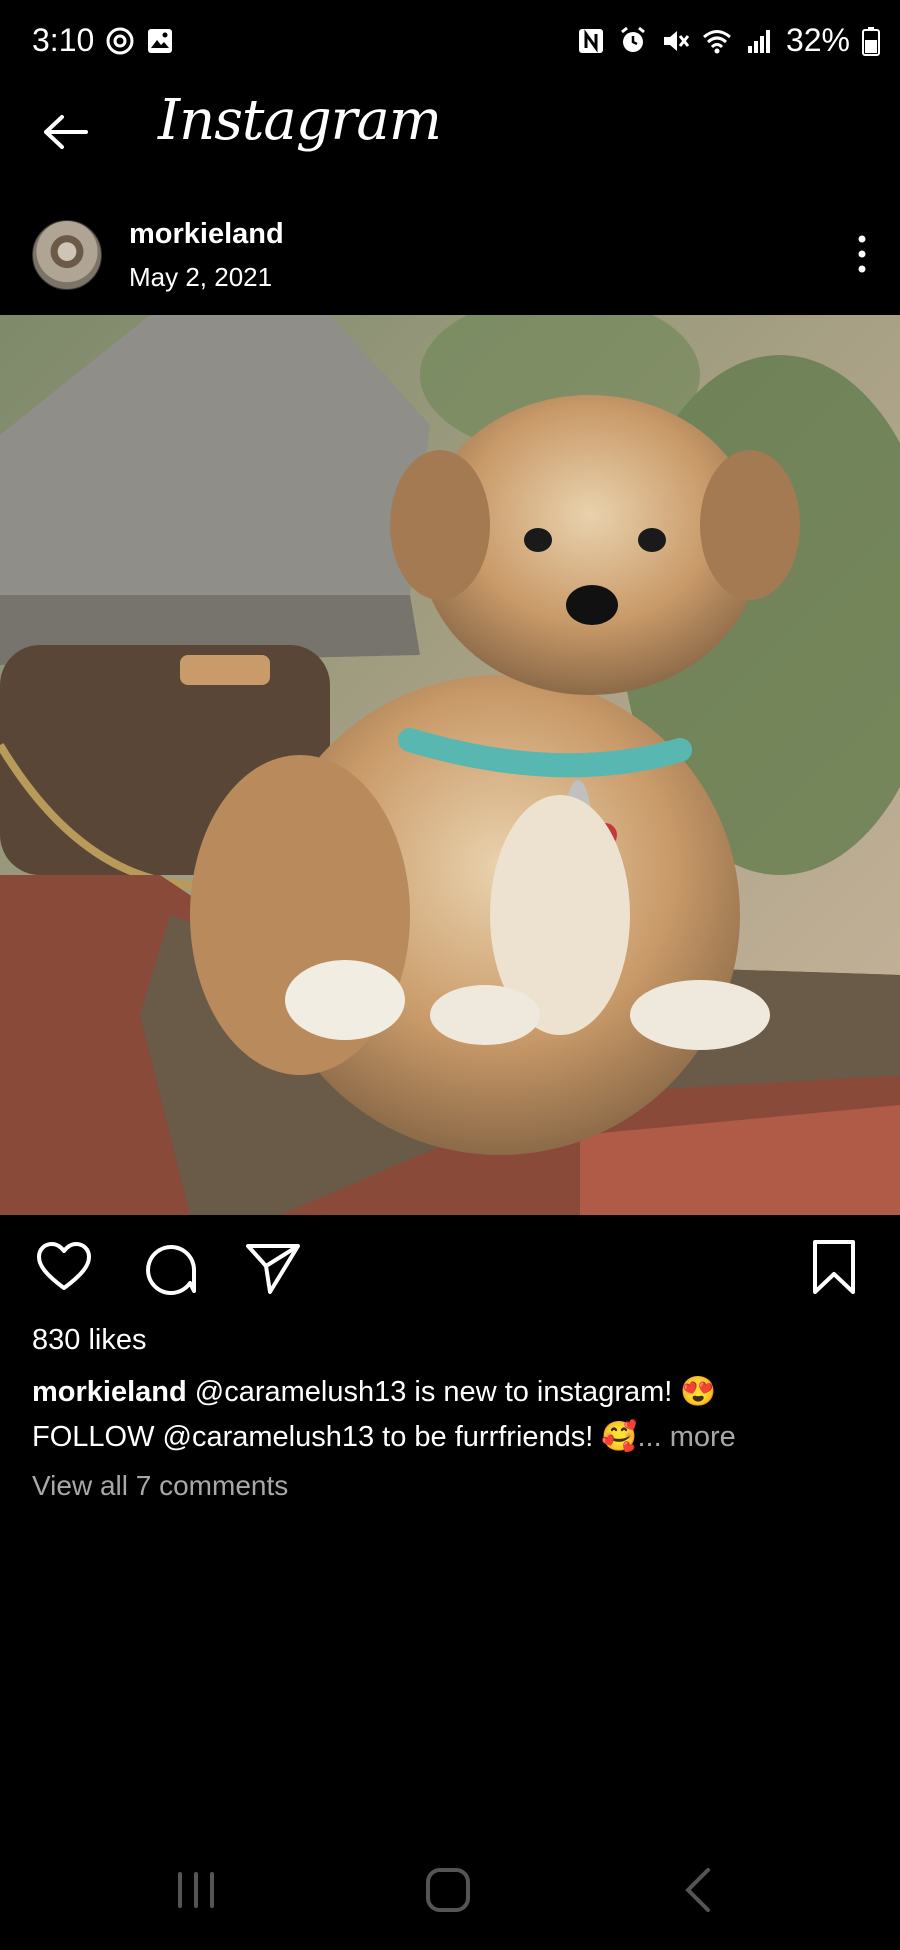 The image size is (900, 1950). What do you see at coordinates (590, 40) in the screenshot?
I see `nfc-icon` at bounding box center [590, 40].